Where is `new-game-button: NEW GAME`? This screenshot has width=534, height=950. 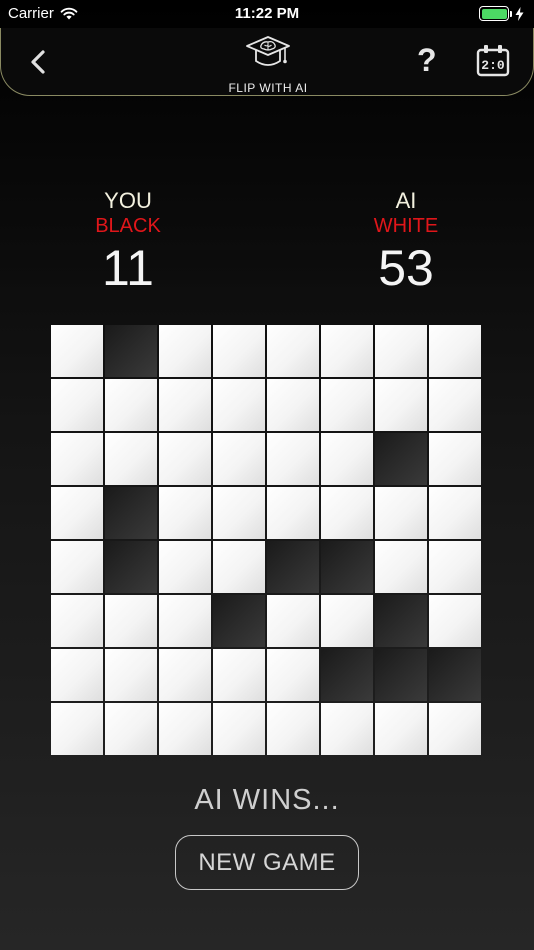 new-game-button: NEW GAME is located at coordinates (267, 862).